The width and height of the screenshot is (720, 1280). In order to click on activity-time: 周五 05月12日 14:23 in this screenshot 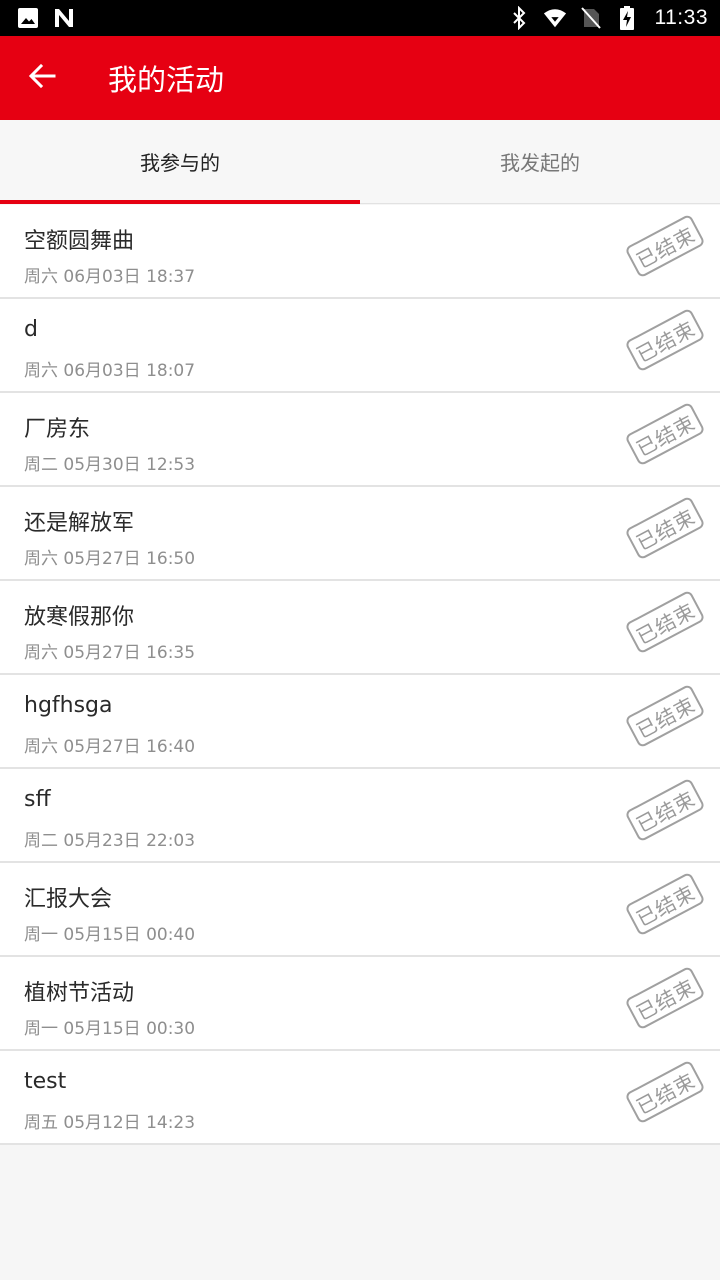, I will do `click(110, 1123)`.